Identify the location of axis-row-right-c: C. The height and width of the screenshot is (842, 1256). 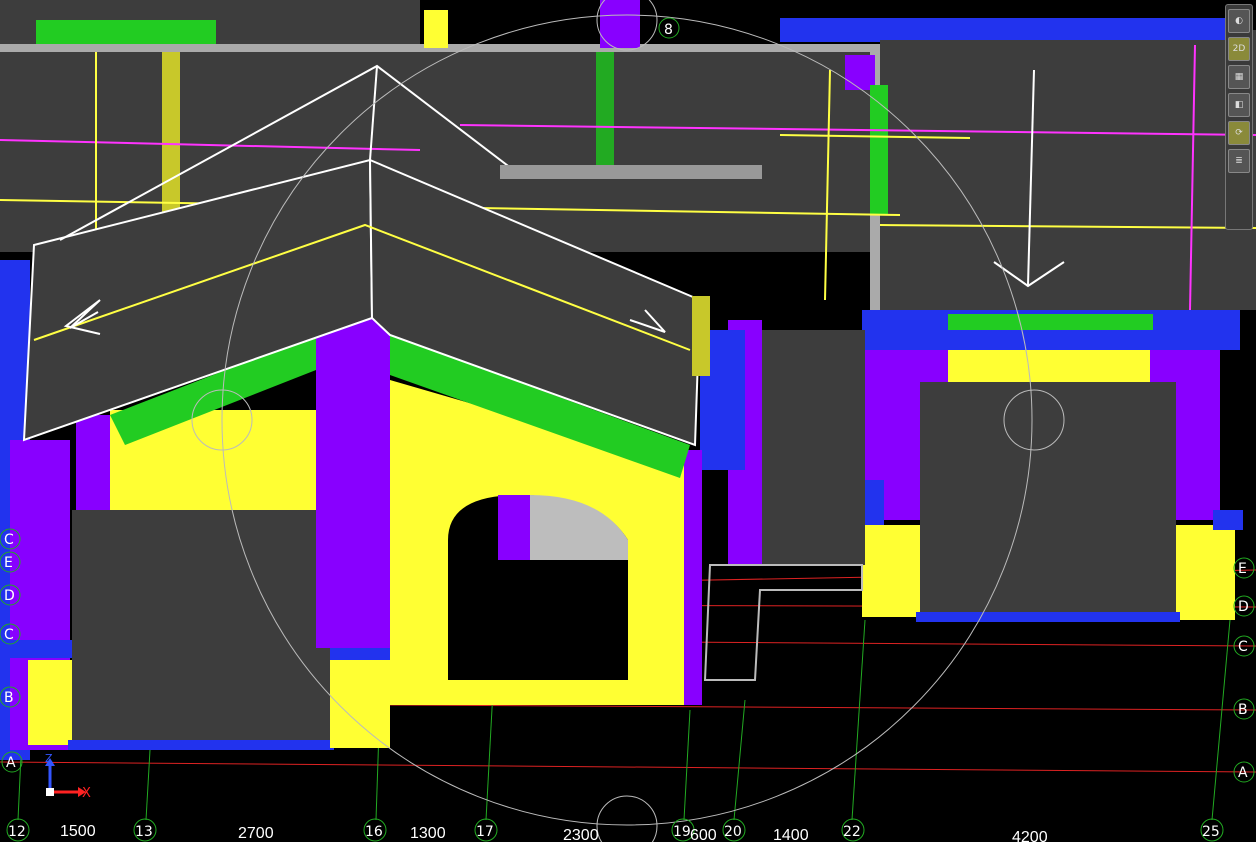
(1243, 647).